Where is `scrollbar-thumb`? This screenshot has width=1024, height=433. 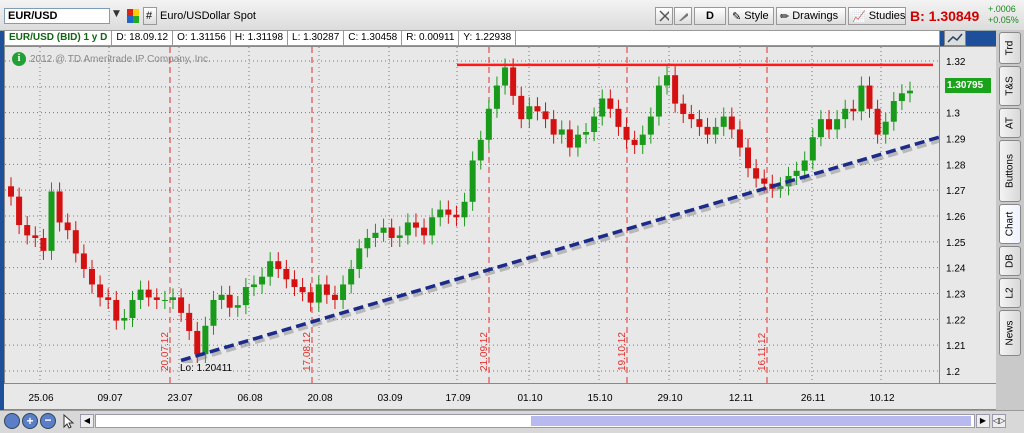 scrollbar-thumb is located at coordinates (751, 421).